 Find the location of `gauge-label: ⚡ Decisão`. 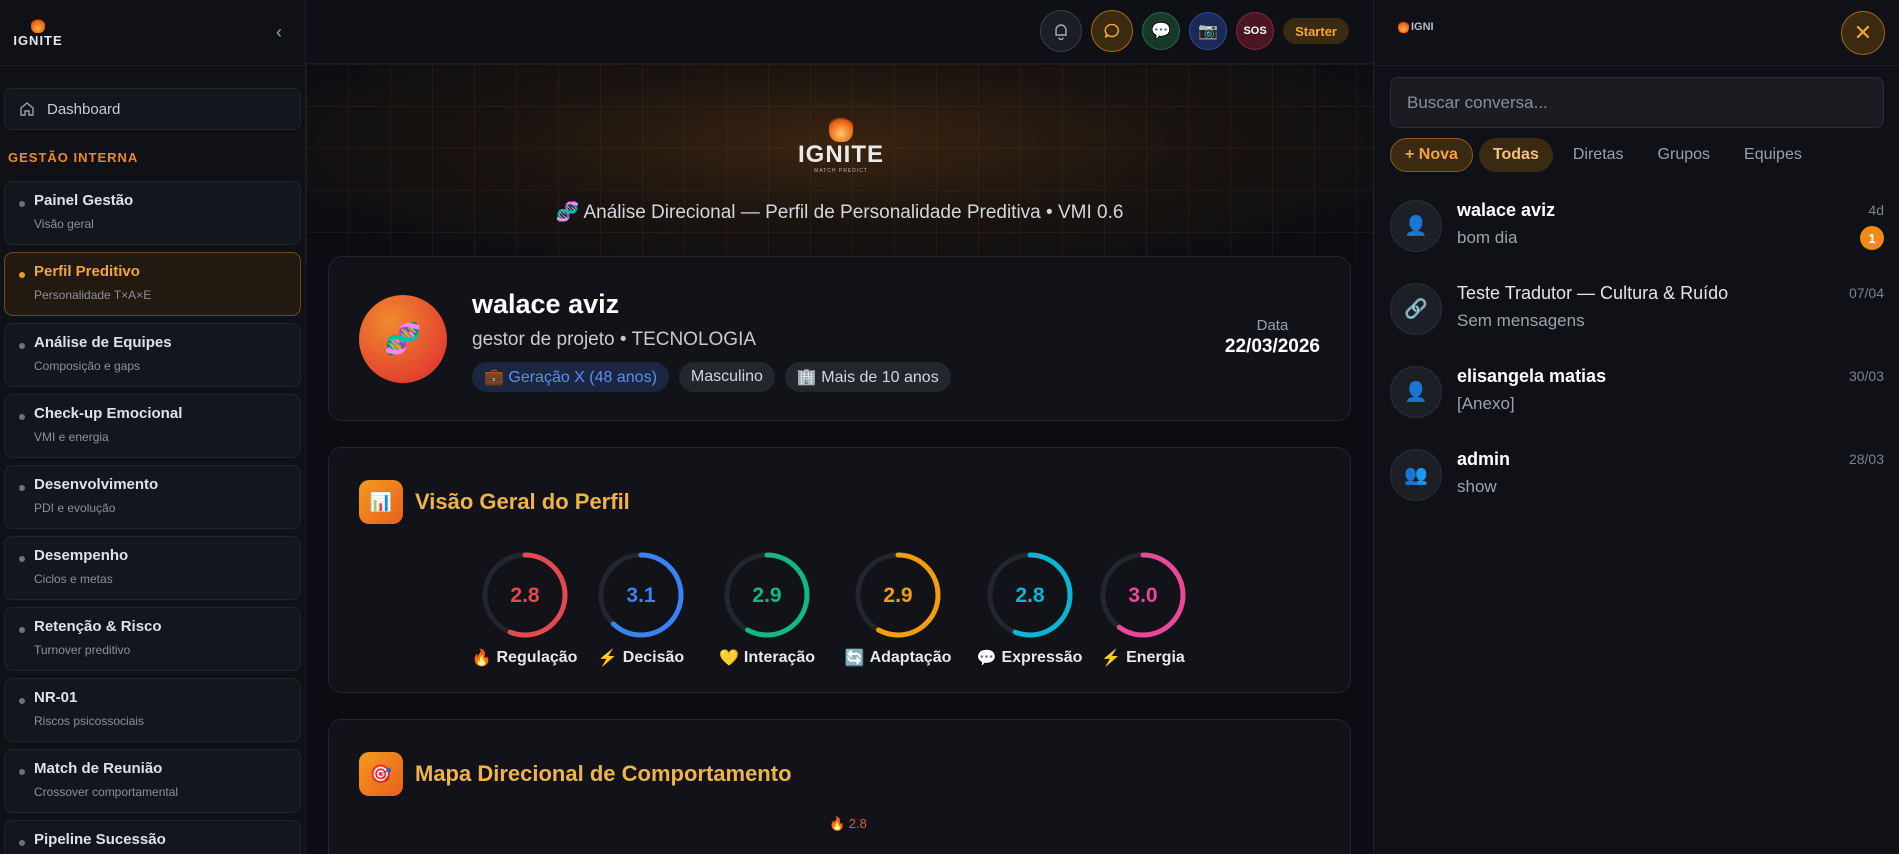

gauge-label: ⚡ Decisão is located at coordinates (641, 658).